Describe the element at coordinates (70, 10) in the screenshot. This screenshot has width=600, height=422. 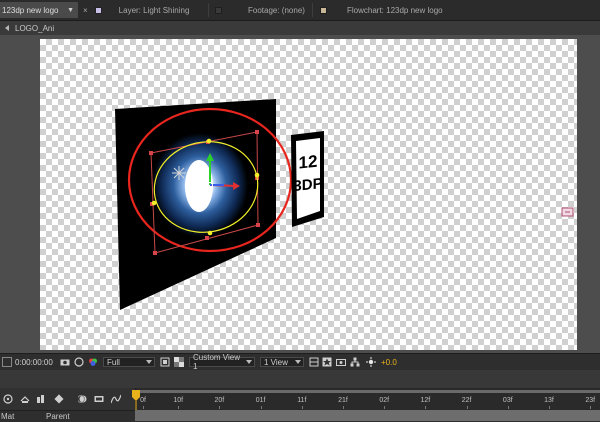
I see `tab-menu-chevron-icon: ▼` at that location.